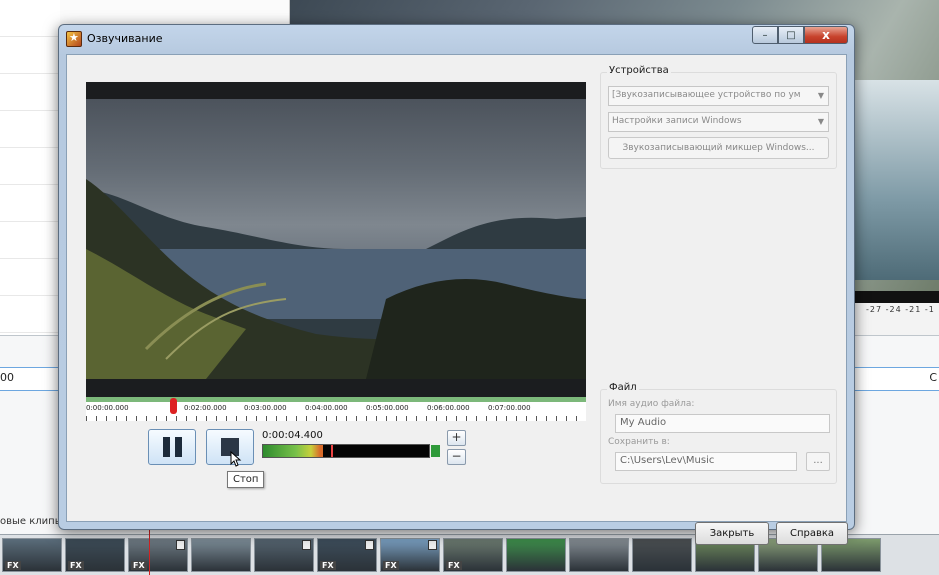  What do you see at coordinates (456, 39) in the screenshot?
I see `dialog-titlebar: Озвучивание – □ x` at bounding box center [456, 39].